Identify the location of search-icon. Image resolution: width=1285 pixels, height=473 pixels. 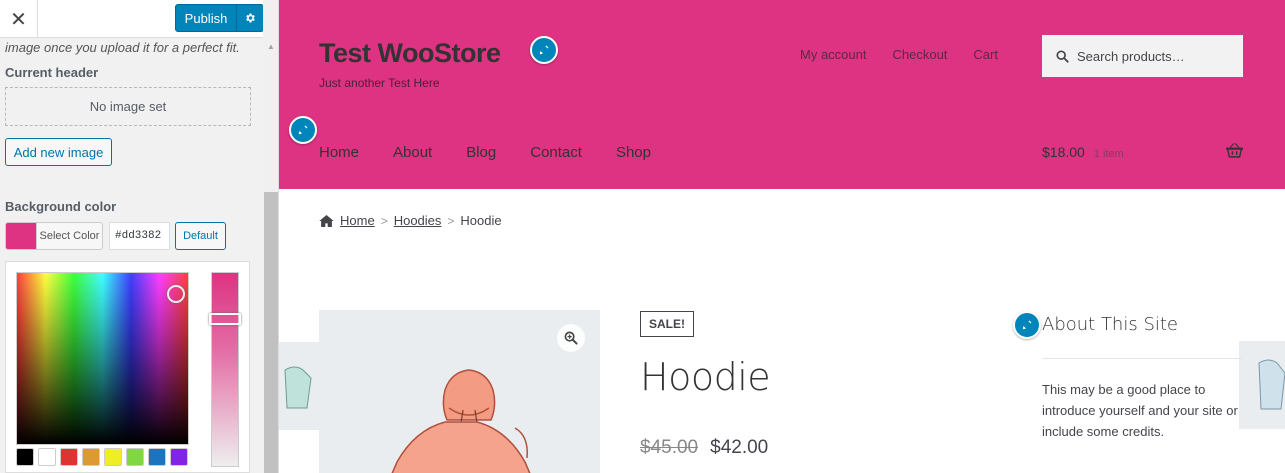
(1062, 56).